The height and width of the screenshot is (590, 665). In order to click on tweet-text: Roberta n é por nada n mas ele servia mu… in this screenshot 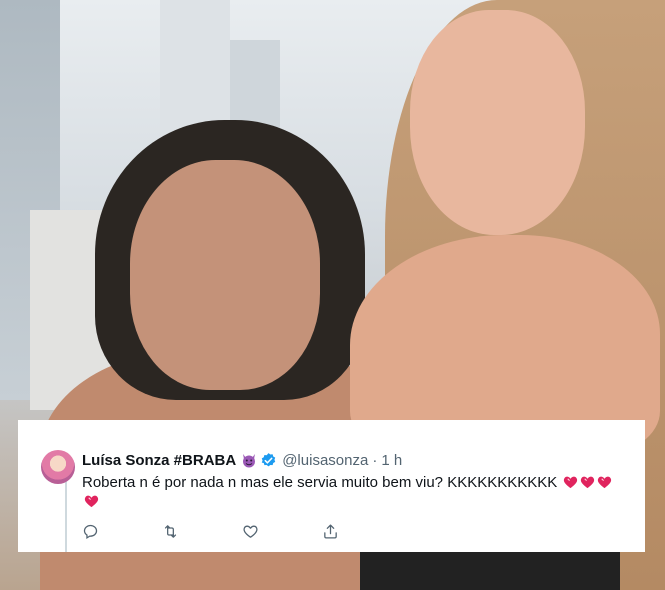, I will do `click(352, 492)`.